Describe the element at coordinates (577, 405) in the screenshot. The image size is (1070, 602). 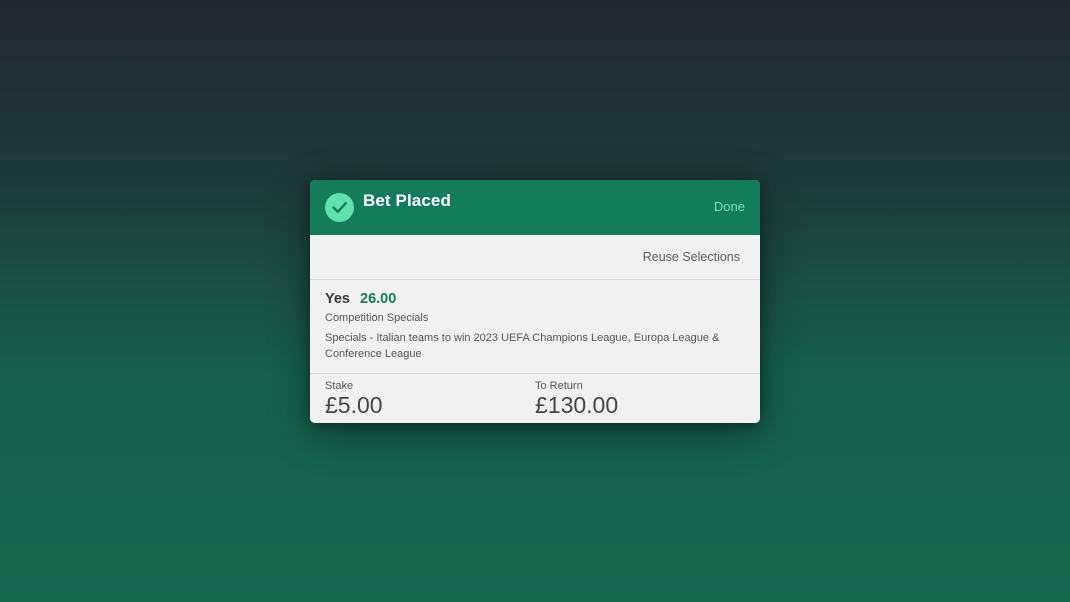
I see `return-value: £130.00` at that location.